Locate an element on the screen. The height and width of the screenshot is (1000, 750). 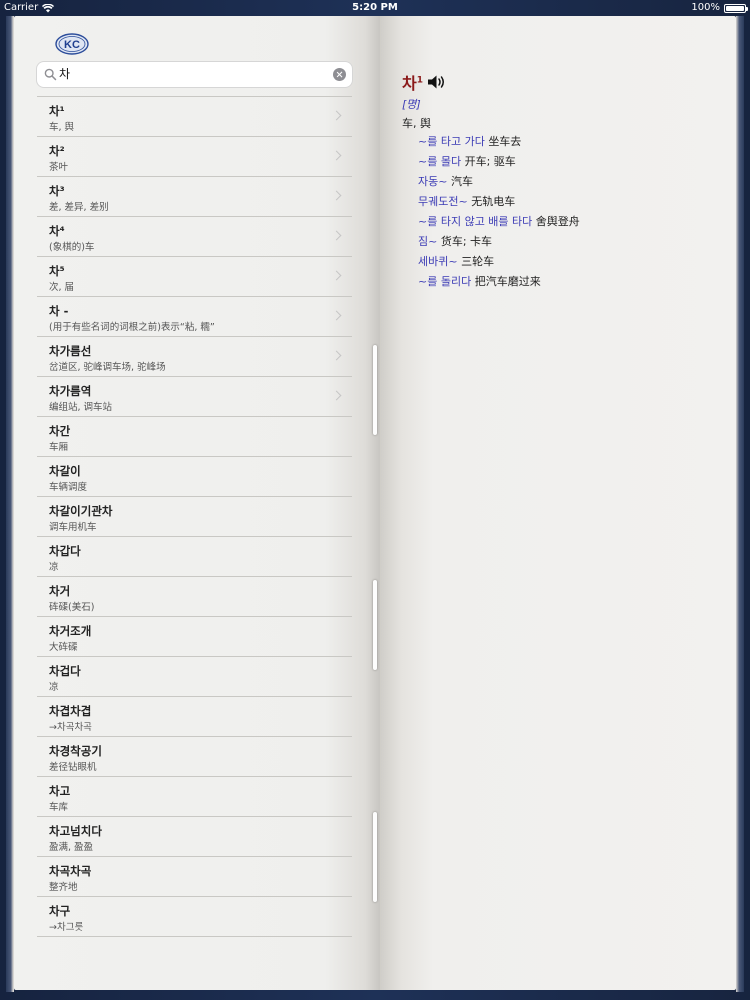
entry-headword: 차1 is located at coordinates (412, 82).